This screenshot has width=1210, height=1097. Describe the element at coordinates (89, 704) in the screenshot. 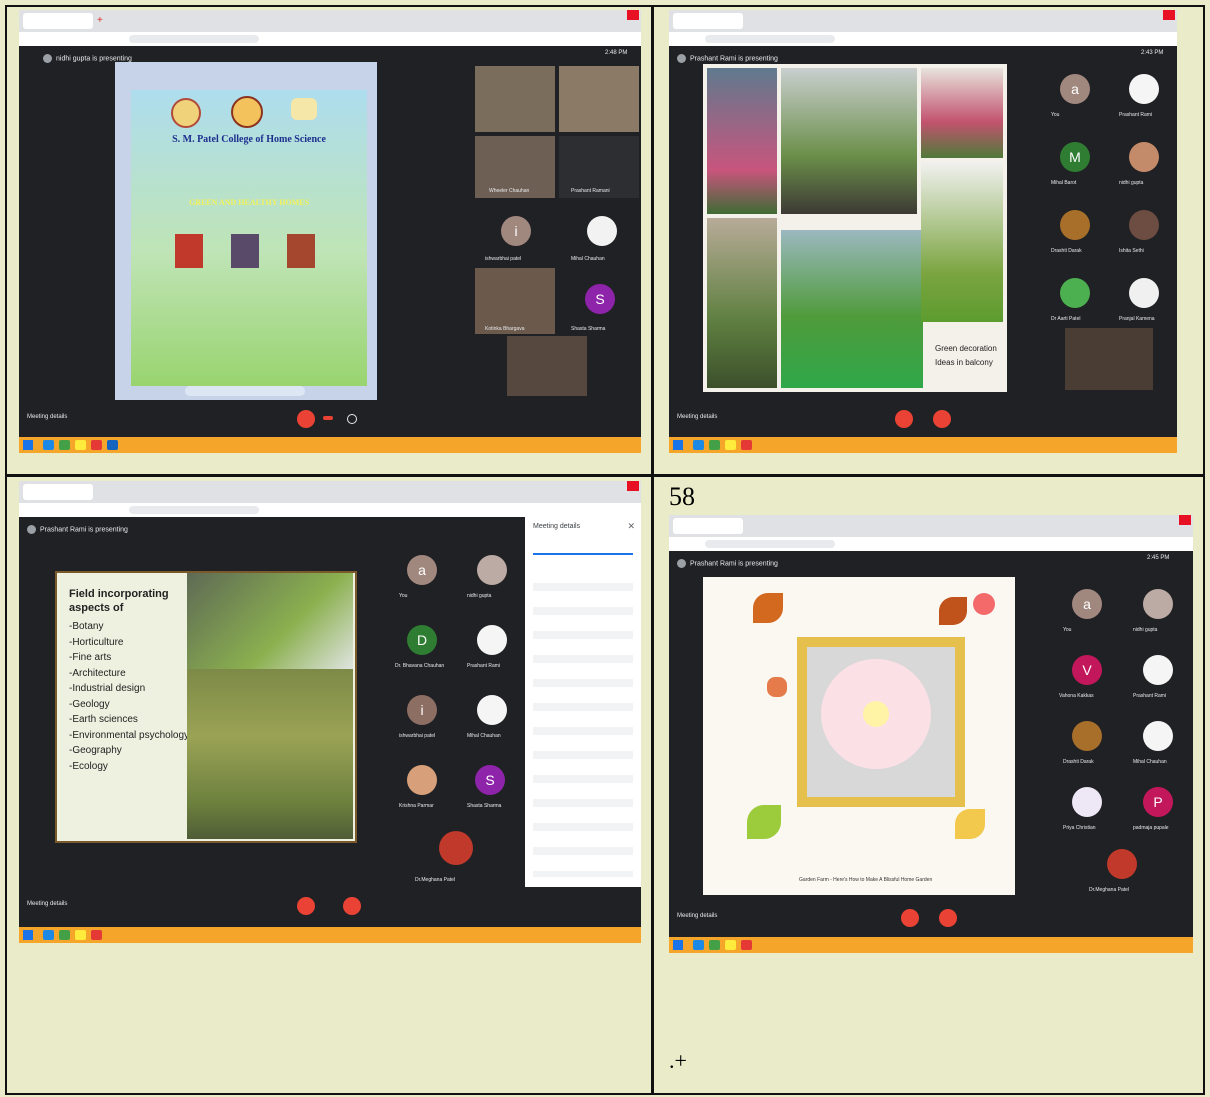

I see `list-item: -Geology` at that location.